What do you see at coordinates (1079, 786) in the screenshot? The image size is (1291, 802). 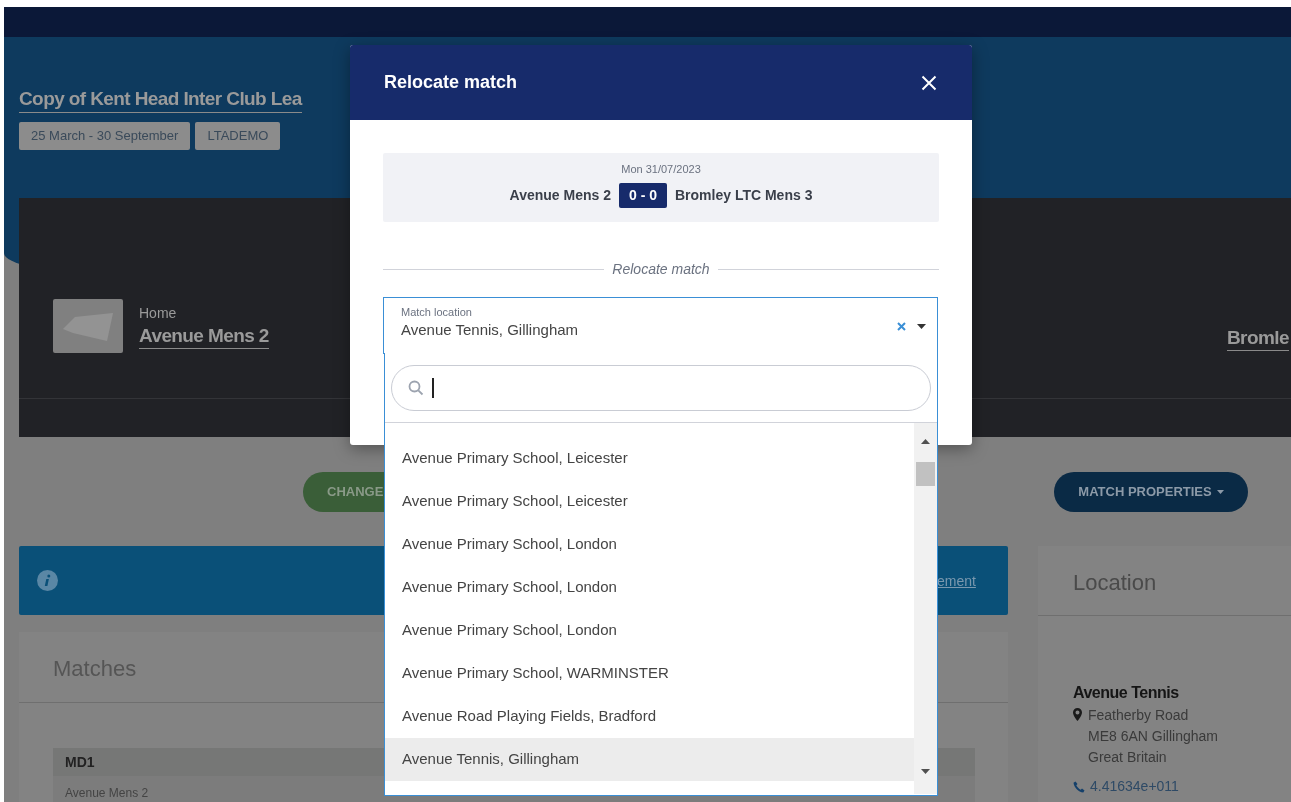 I see `phone-icon` at bounding box center [1079, 786].